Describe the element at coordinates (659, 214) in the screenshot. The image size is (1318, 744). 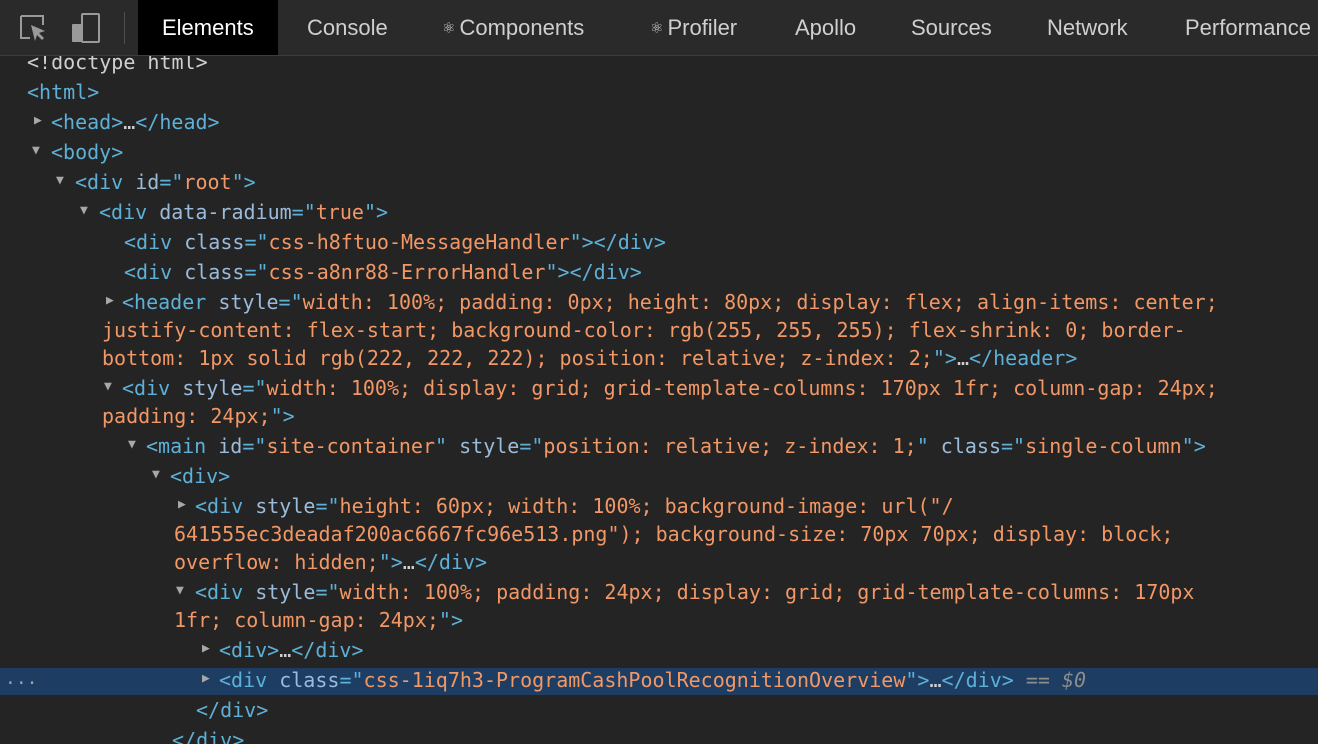
I see `tree-row-radium: ▼ <div data-radium="true">` at that location.